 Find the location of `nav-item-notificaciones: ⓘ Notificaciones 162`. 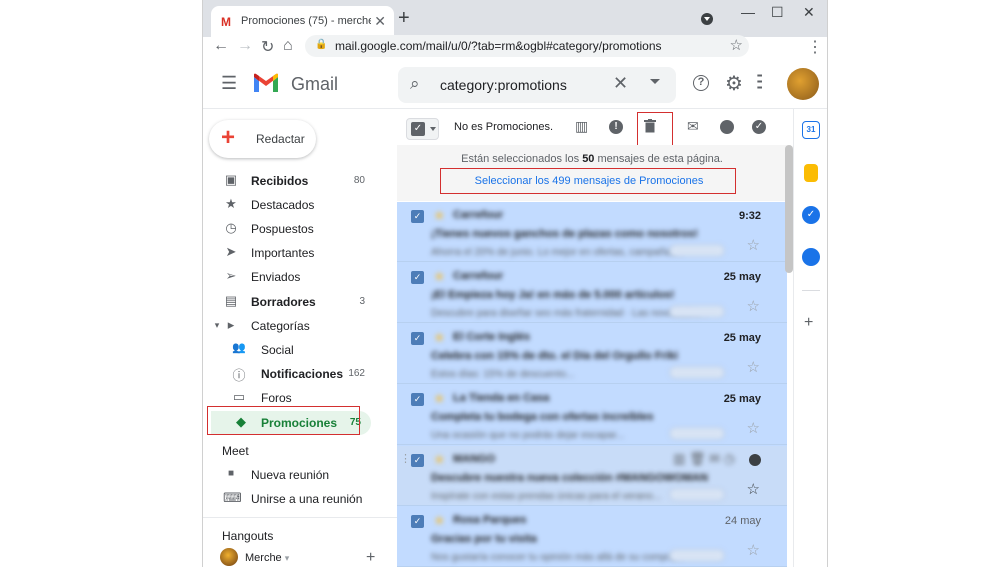

nav-item-notificaciones: ⓘ Notificaciones 162 is located at coordinates (295, 374).